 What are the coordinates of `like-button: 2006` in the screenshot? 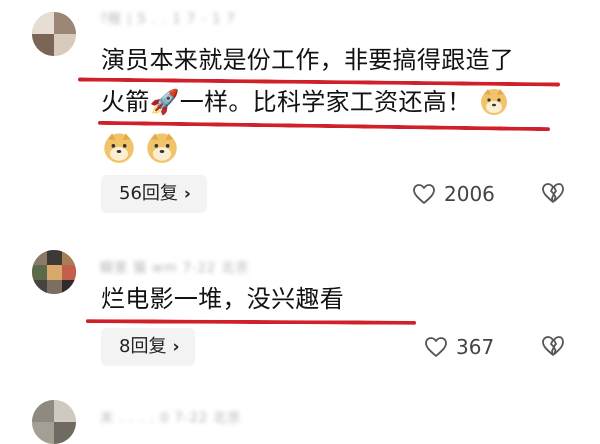 It's located at (453, 194).